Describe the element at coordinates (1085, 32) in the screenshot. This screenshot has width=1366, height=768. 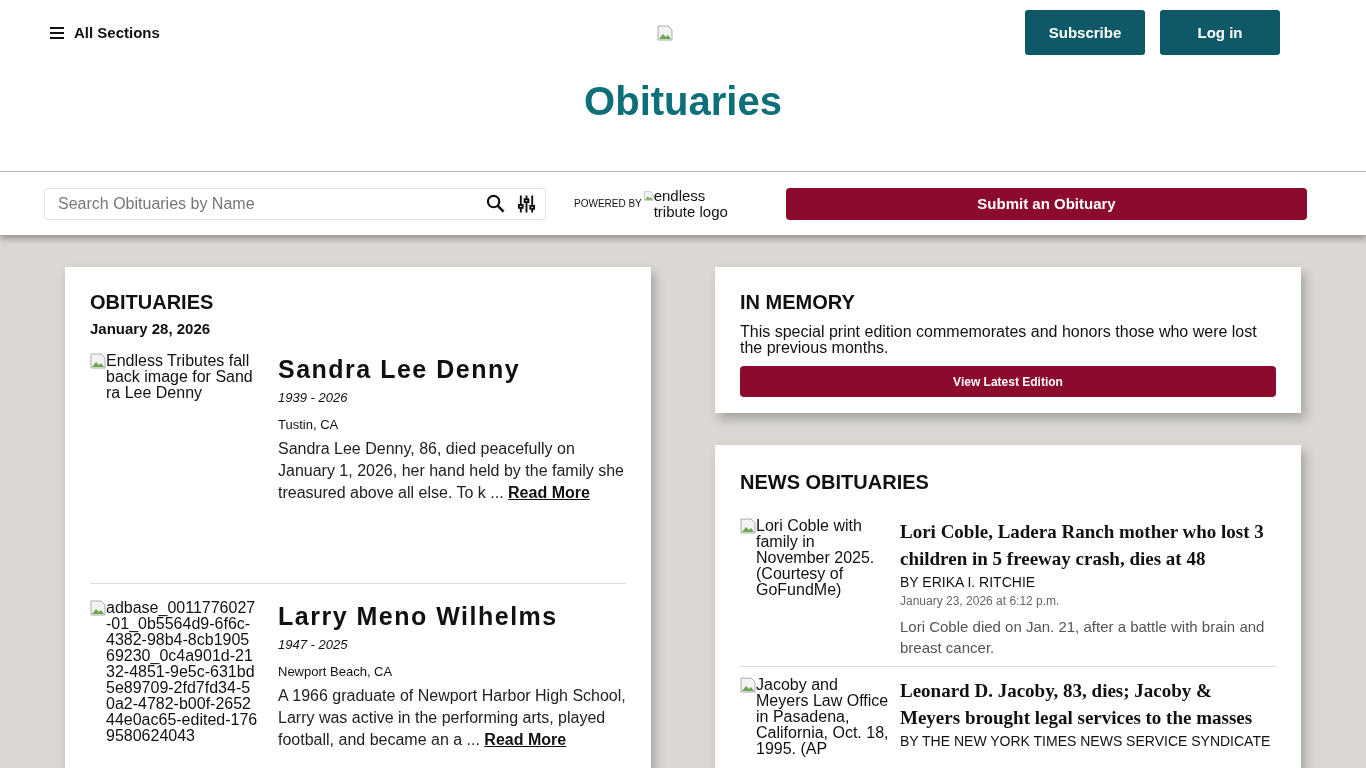
I see `header-button: Subscribe` at that location.